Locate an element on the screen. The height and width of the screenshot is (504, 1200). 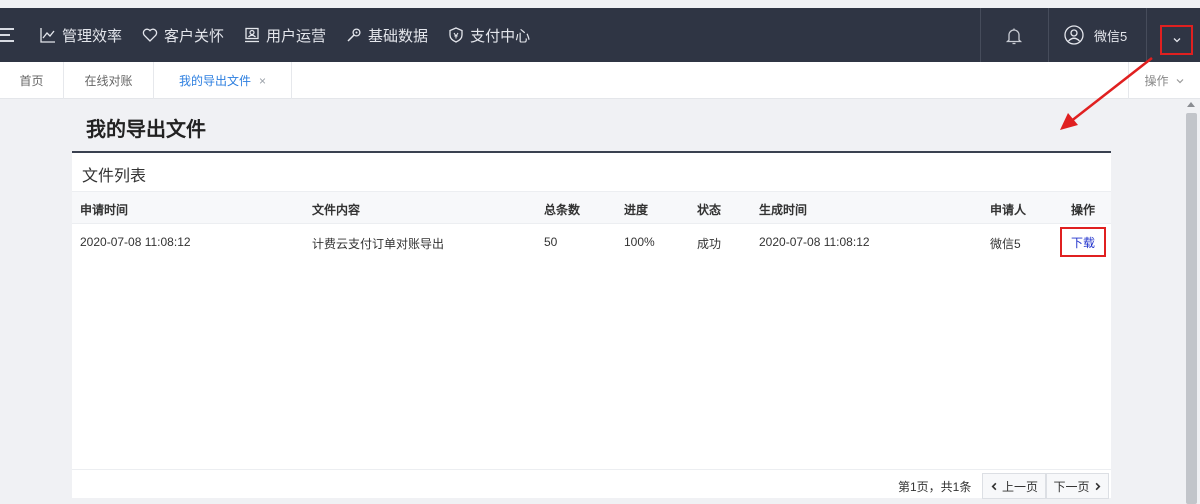
nav-item-base-data: 基础数据 is located at coordinates (387, 35).